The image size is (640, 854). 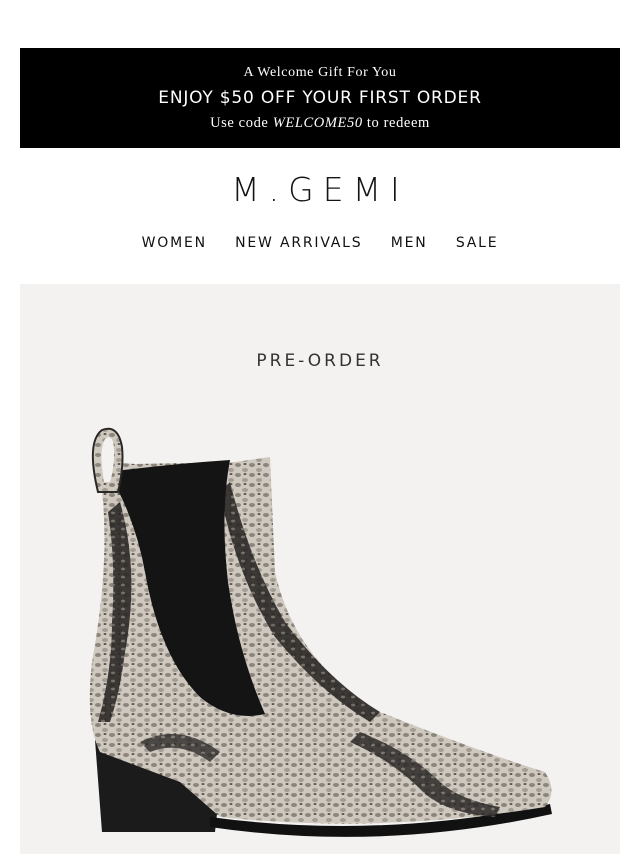 I want to click on nav-women: WOMEN, so click(x=174, y=243).